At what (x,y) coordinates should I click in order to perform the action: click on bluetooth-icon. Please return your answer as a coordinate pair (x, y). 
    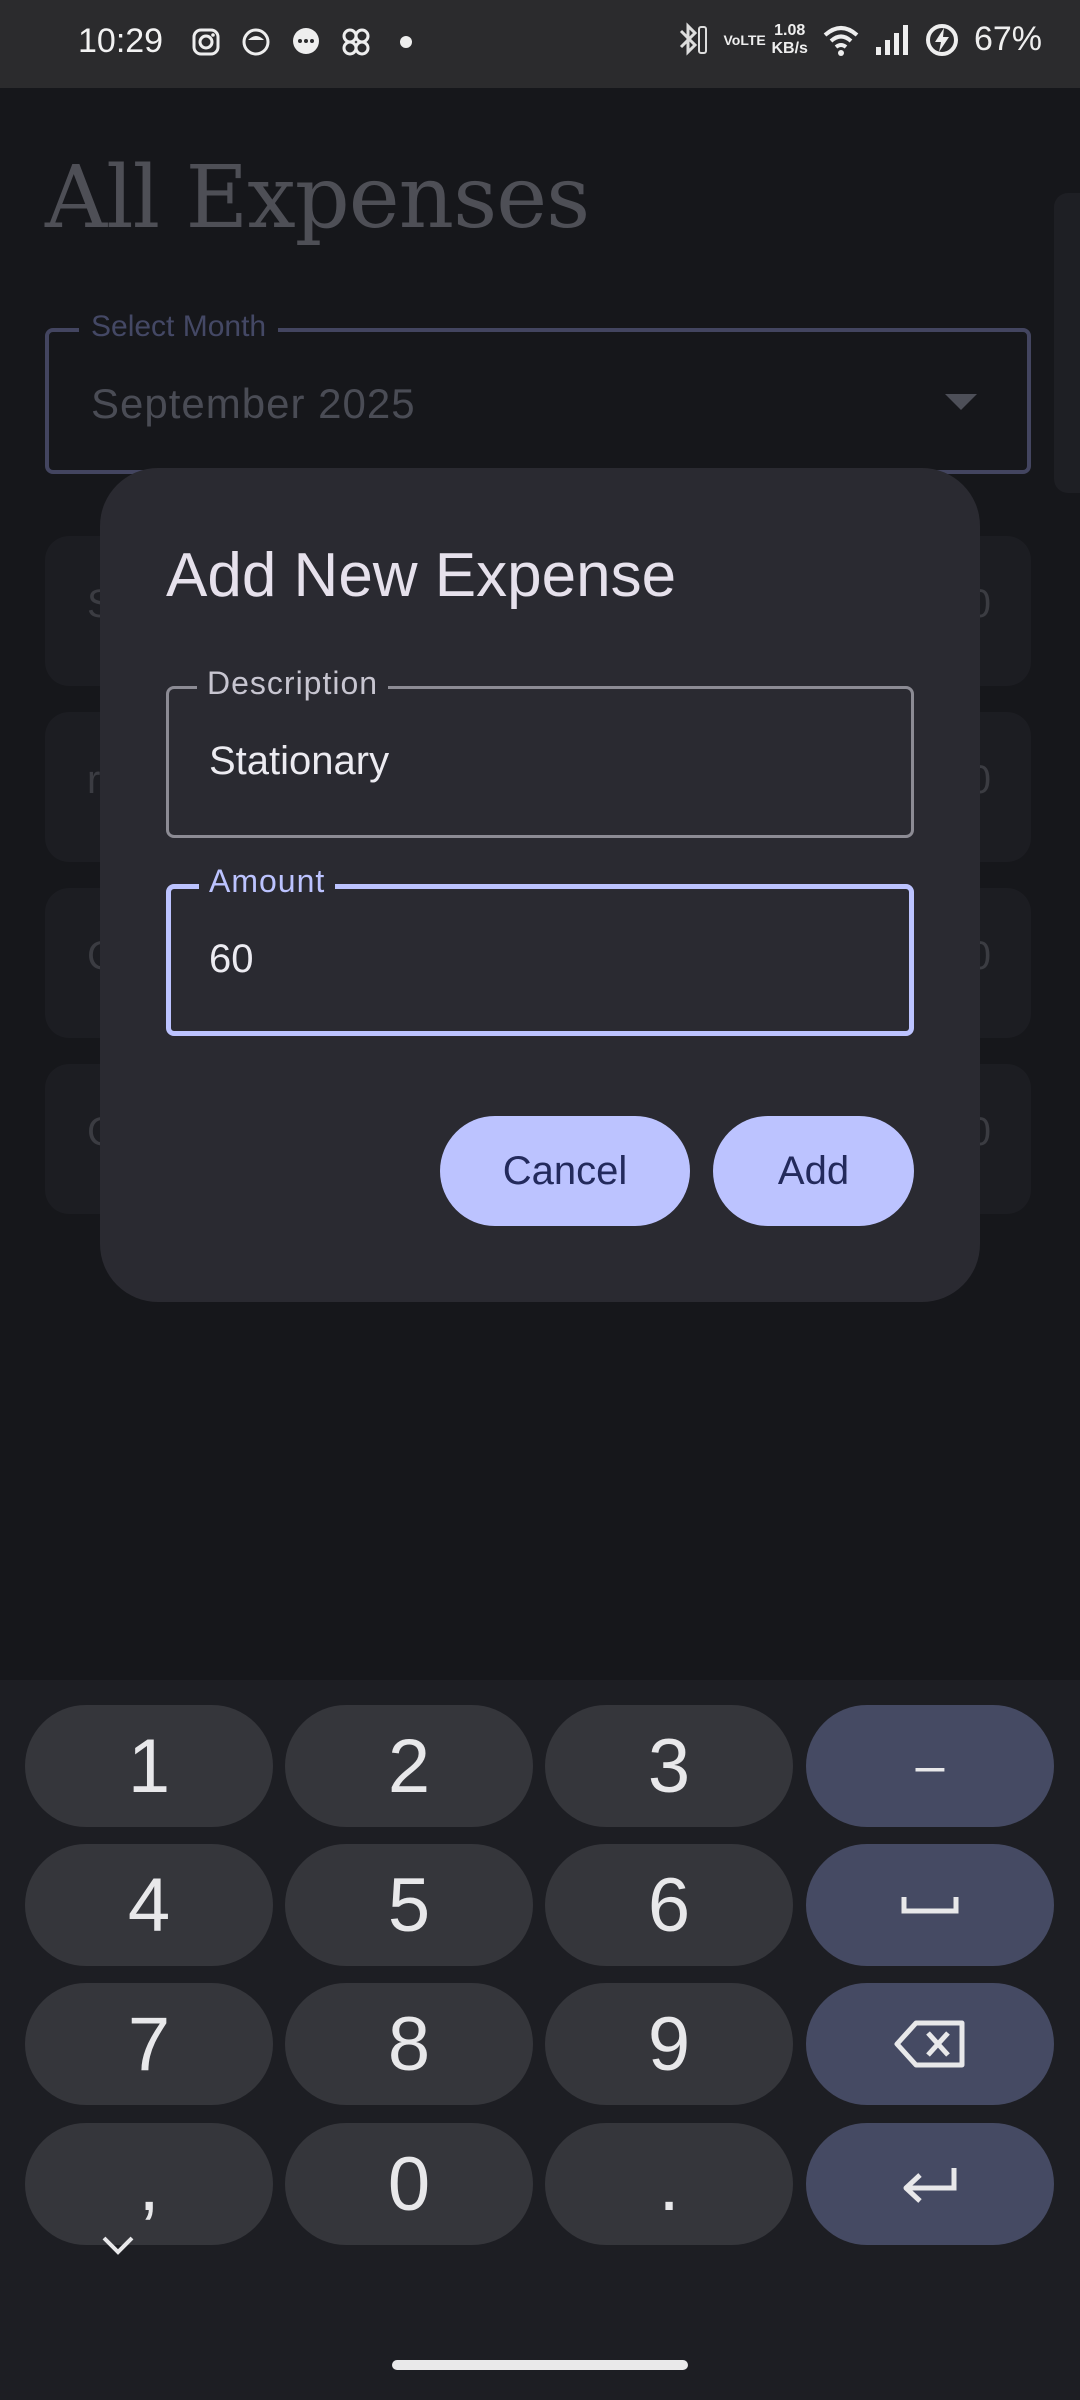
    Looking at the image, I should click on (694, 38).